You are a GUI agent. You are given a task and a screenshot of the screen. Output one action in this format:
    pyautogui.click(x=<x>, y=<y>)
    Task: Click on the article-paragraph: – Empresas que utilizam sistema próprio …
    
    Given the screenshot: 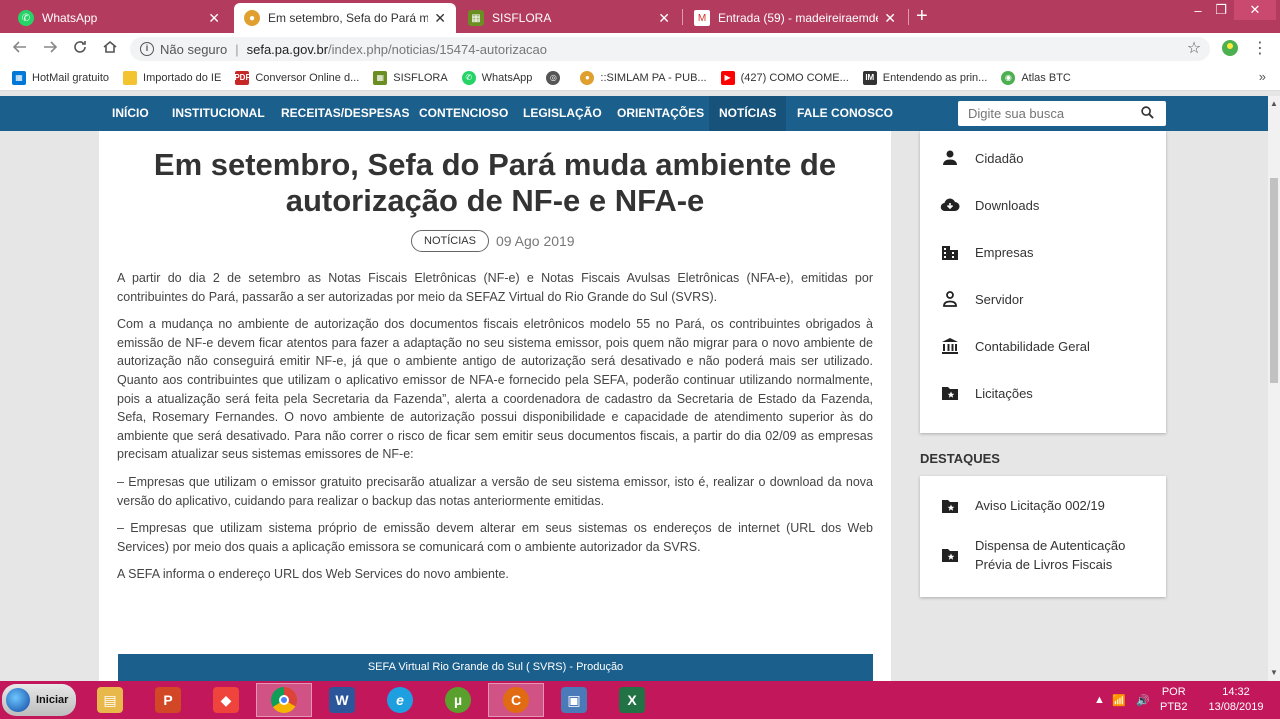 What is the action you would take?
    pyautogui.click(x=495, y=537)
    